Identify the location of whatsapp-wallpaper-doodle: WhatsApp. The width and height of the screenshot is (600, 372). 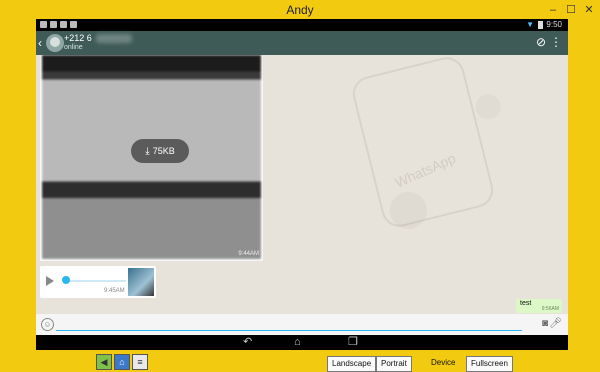
(423, 143).